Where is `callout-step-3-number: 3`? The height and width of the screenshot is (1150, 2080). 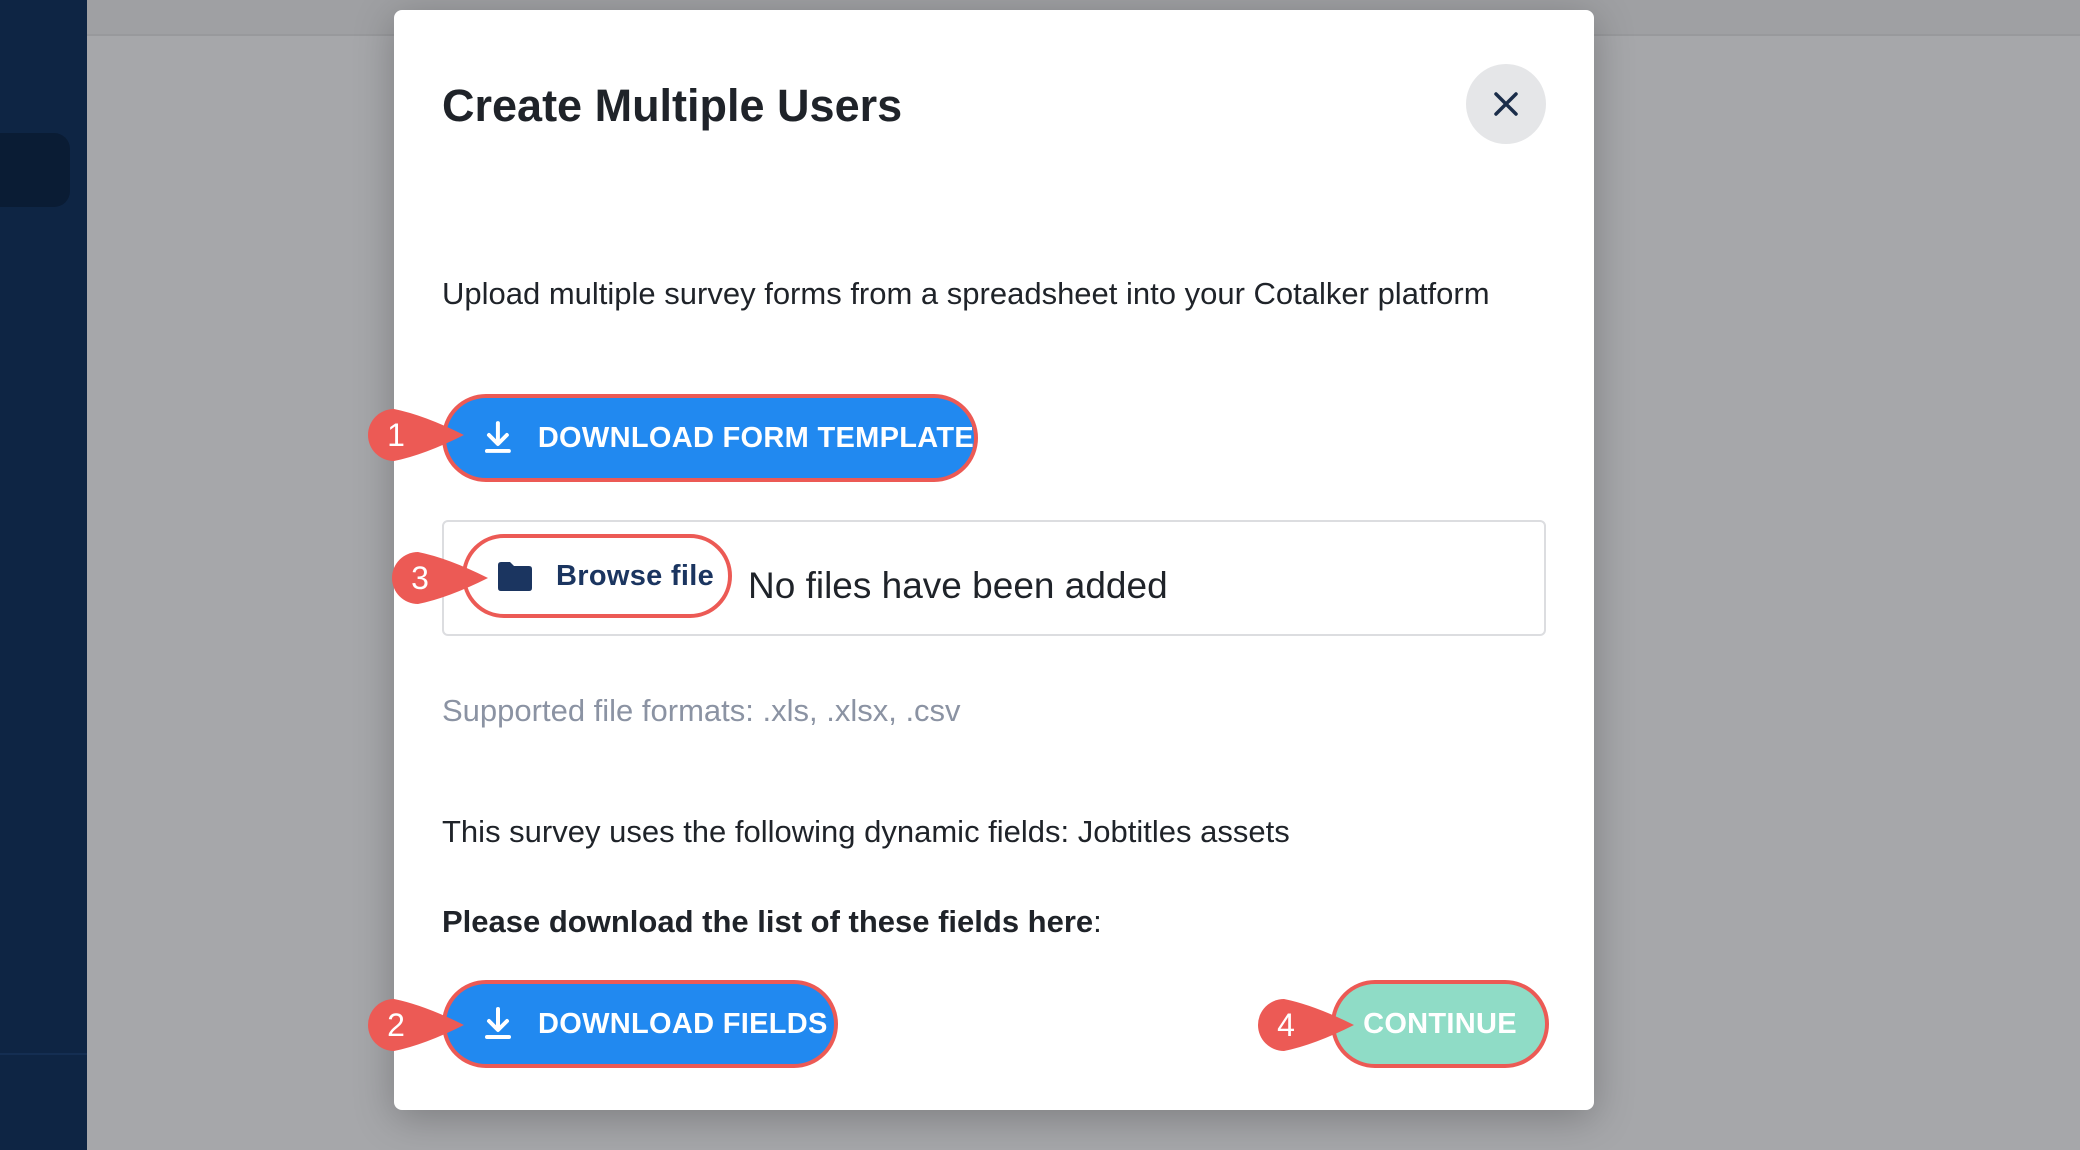 callout-step-3-number: 3 is located at coordinates (420, 578).